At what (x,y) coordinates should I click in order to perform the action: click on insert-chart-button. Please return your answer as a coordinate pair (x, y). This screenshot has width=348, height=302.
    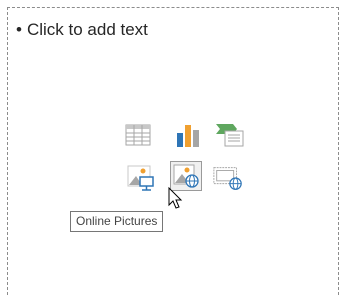
    Looking at the image, I should click on (188, 135).